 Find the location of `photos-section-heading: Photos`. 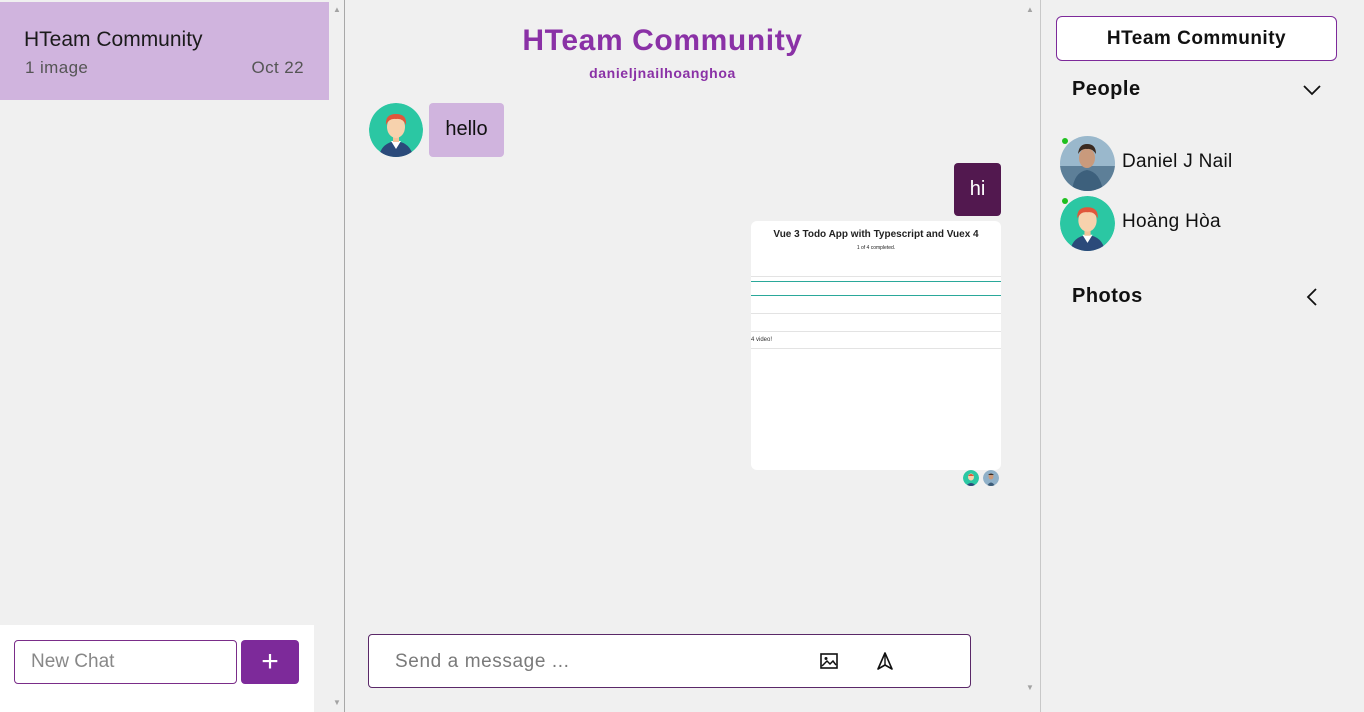

photos-section-heading: Photos is located at coordinates (1107, 296).